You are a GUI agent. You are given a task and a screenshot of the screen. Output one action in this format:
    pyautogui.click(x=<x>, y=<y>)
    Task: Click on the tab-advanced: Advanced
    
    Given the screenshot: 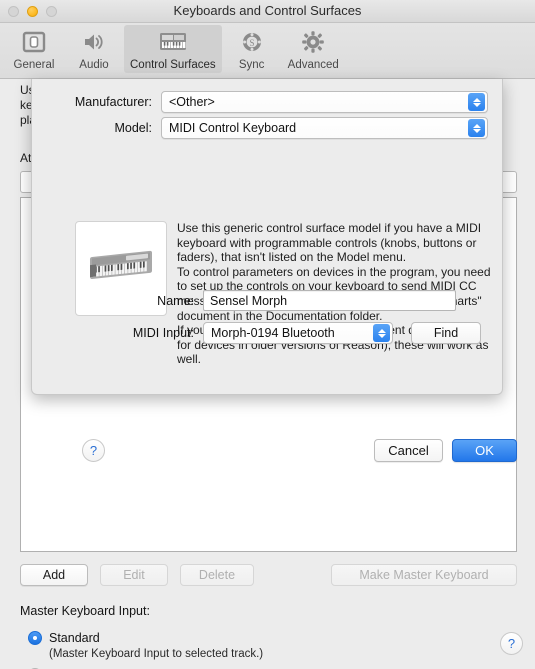 What is the action you would take?
    pyautogui.click(x=313, y=49)
    